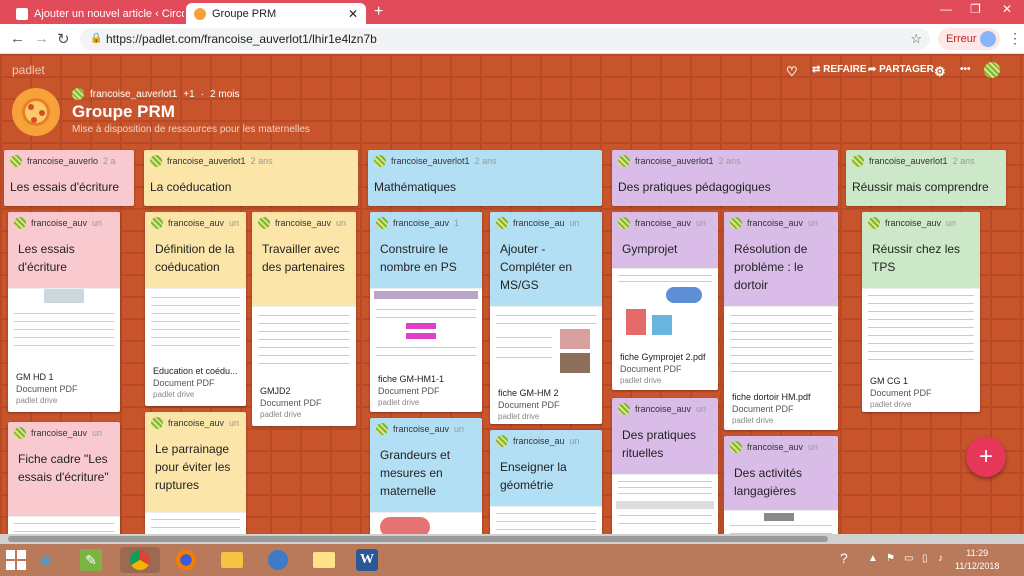 The image size is (1024, 576). Describe the element at coordinates (244, 13) in the screenshot. I see `tab-title: Groupe PRM` at that location.